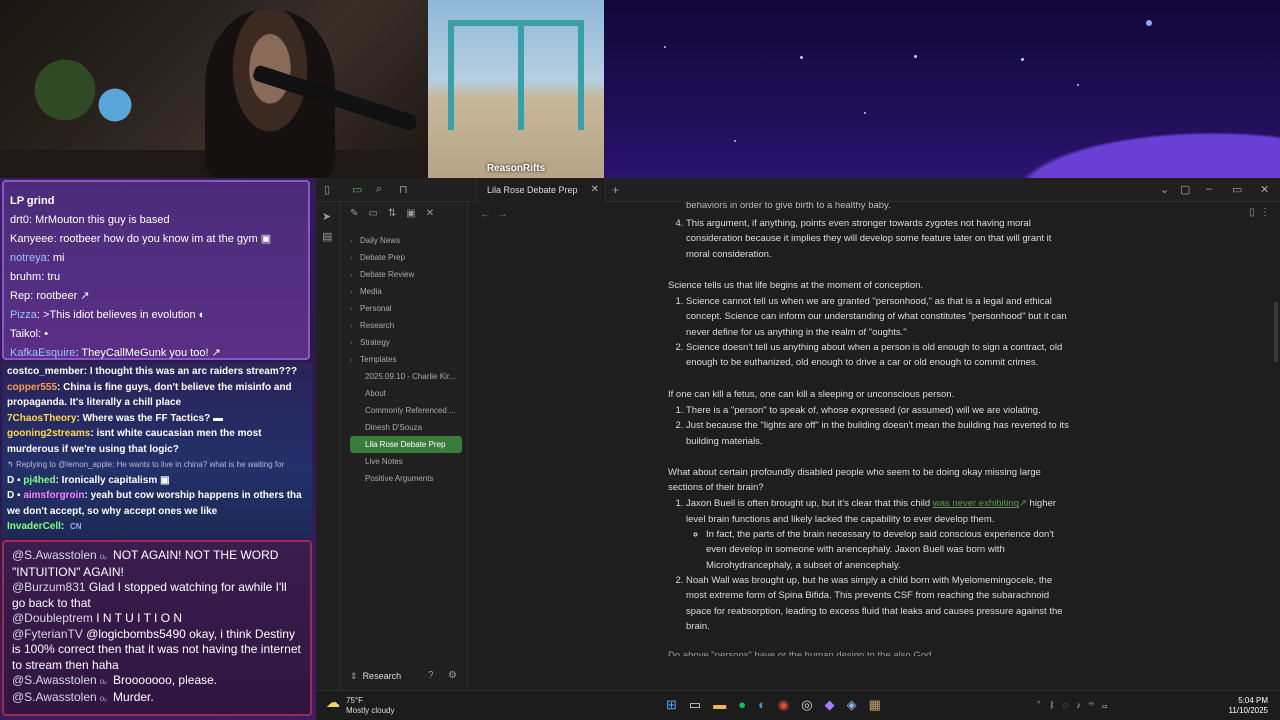 This screenshot has height=720, width=1280. Describe the element at coordinates (85, 296) in the screenshot. I see `emote-icon: ↗` at that location.